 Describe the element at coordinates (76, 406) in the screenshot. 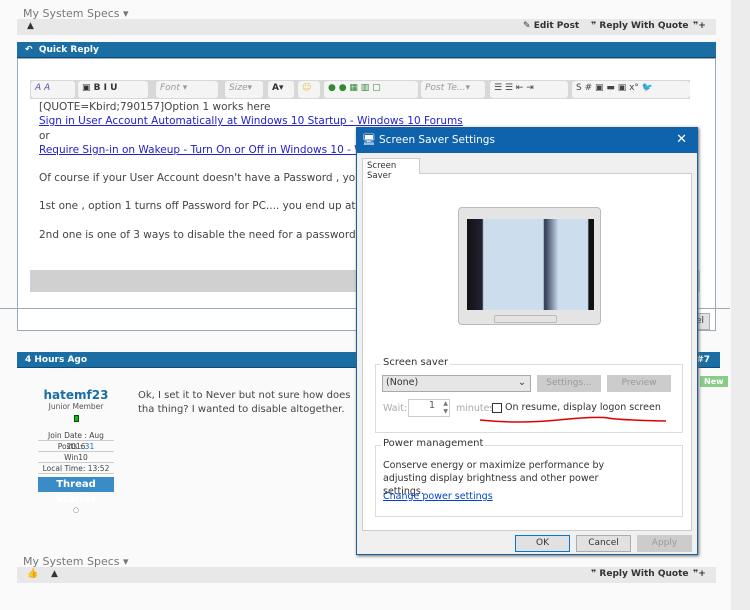

I see `user-rank: Junior Member` at that location.